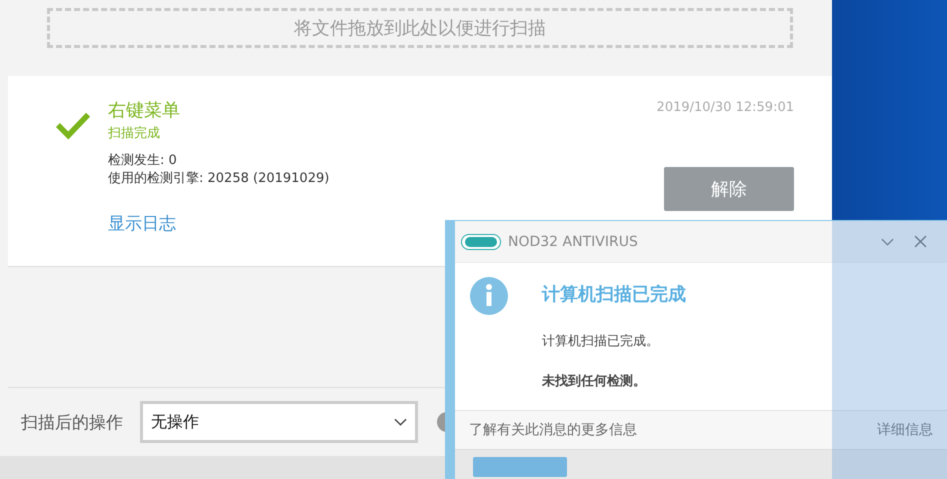 This screenshot has width=947, height=479. Describe the element at coordinates (134, 133) in the screenshot. I see `scan-status: 扫描完成` at that location.